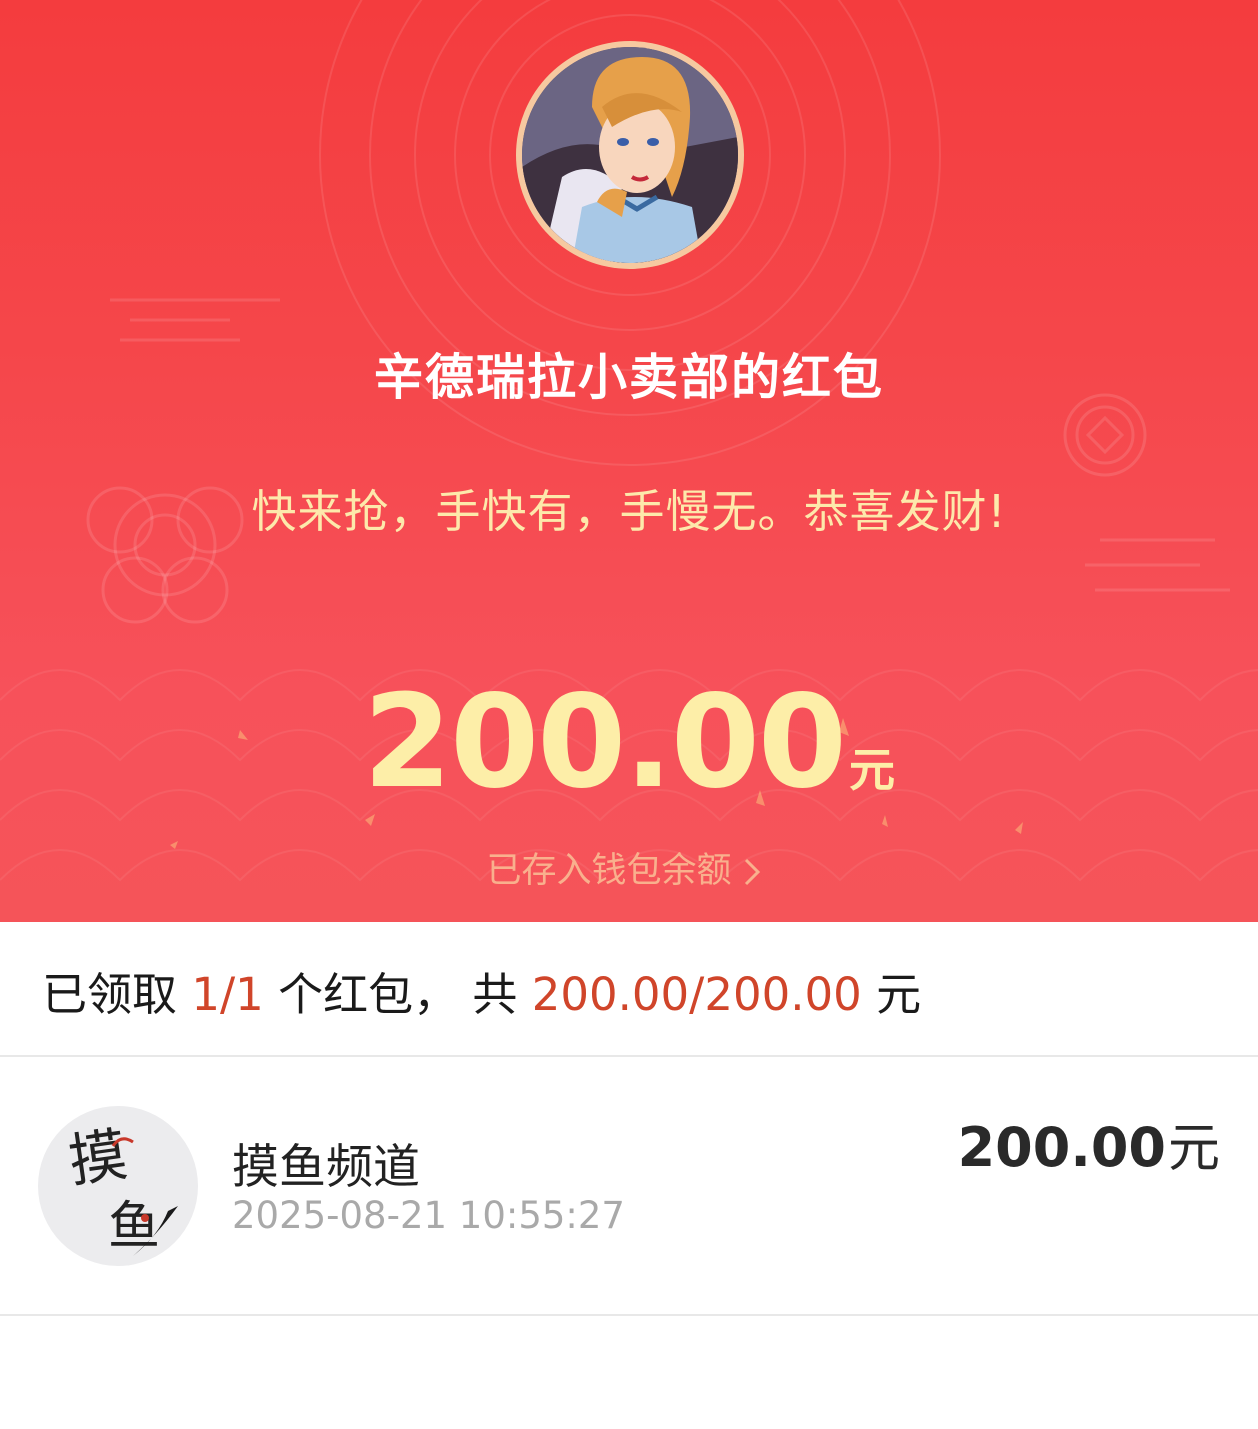 This screenshot has width=1258, height=1429. What do you see at coordinates (428, 1215) in the screenshot?
I see `claim-timestamp: 2025-08-21 10:55:27` at bounding box center [428, 1215].